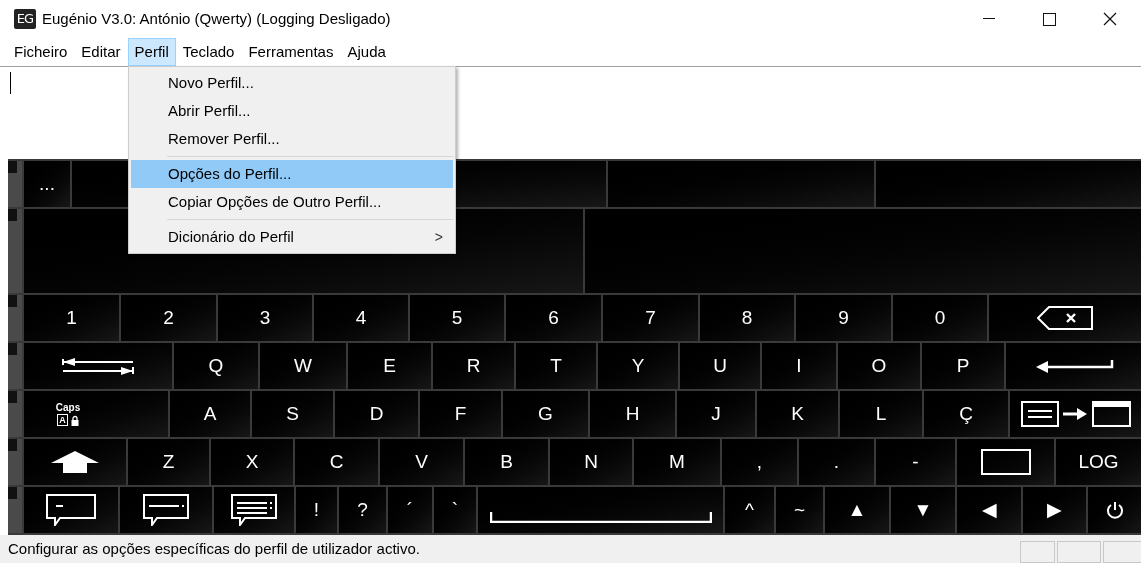  Describe the element at coordinates (25, 19) in the screenshot. I see `app-icon: EG` at that location.